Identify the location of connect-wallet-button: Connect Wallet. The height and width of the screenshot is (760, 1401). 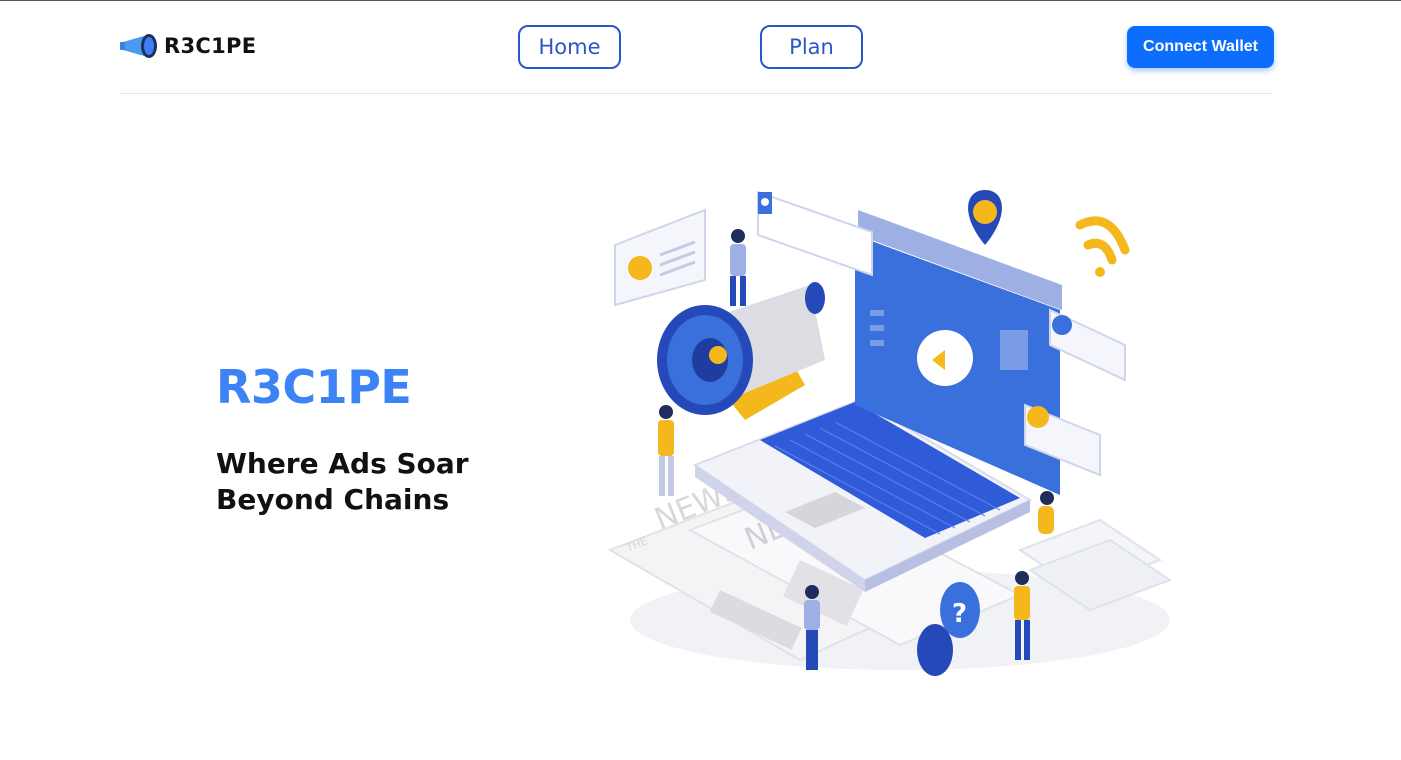
(1200, 47).